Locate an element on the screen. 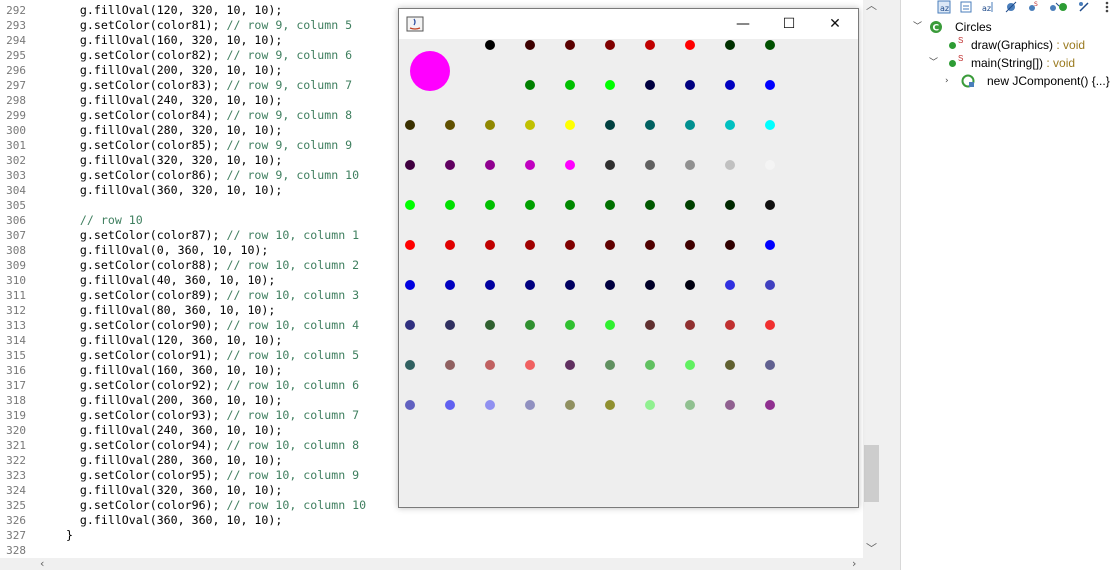  code-line: g.setColor(color83); // row 9, column 7 is located at coordinates (202, 85).